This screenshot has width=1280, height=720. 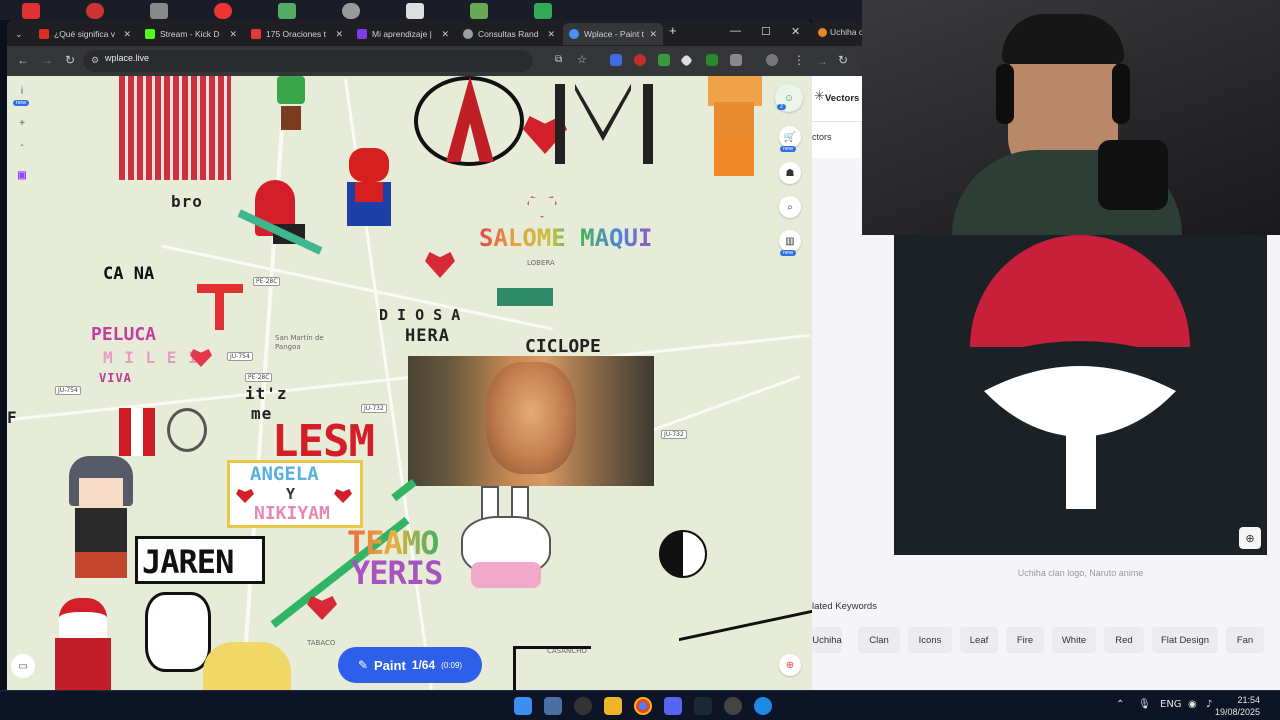 What do you see at coordinates (604, 124) in the screenshot?
I see `pixel-art-letter-m` at bounding box center [604, 124].